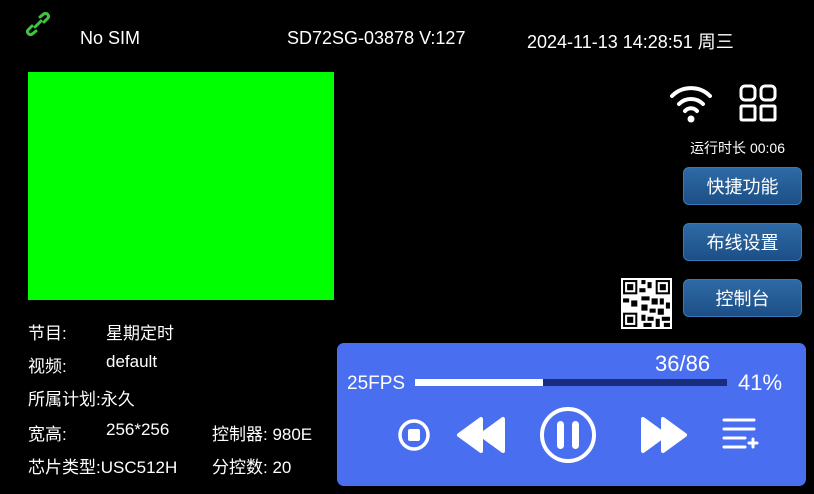  What do you see at coordinates (482, 435) in the screenshot?
I see `rewind-icon` at bounding box center [482, 435].